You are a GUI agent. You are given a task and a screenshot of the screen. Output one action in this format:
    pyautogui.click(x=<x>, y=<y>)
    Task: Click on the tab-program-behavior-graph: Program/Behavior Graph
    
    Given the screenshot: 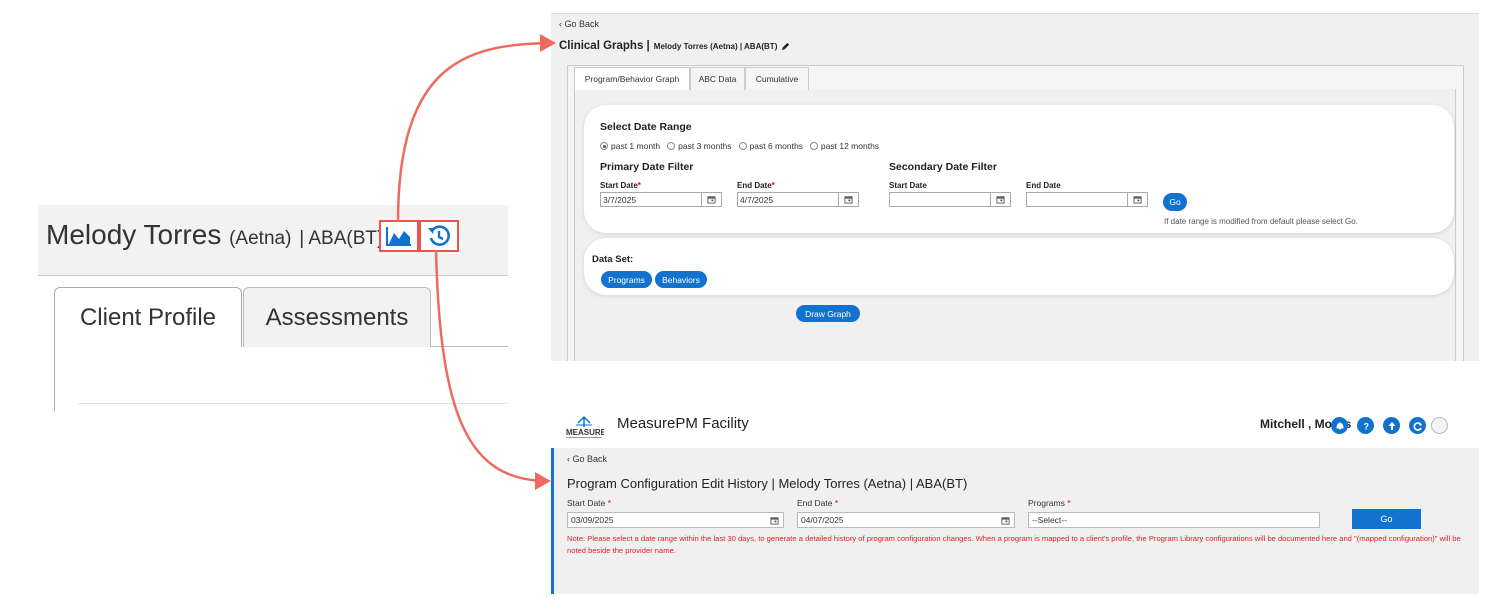 What is the action you would take?
    pyautogui.click(x=632, y=78)
    